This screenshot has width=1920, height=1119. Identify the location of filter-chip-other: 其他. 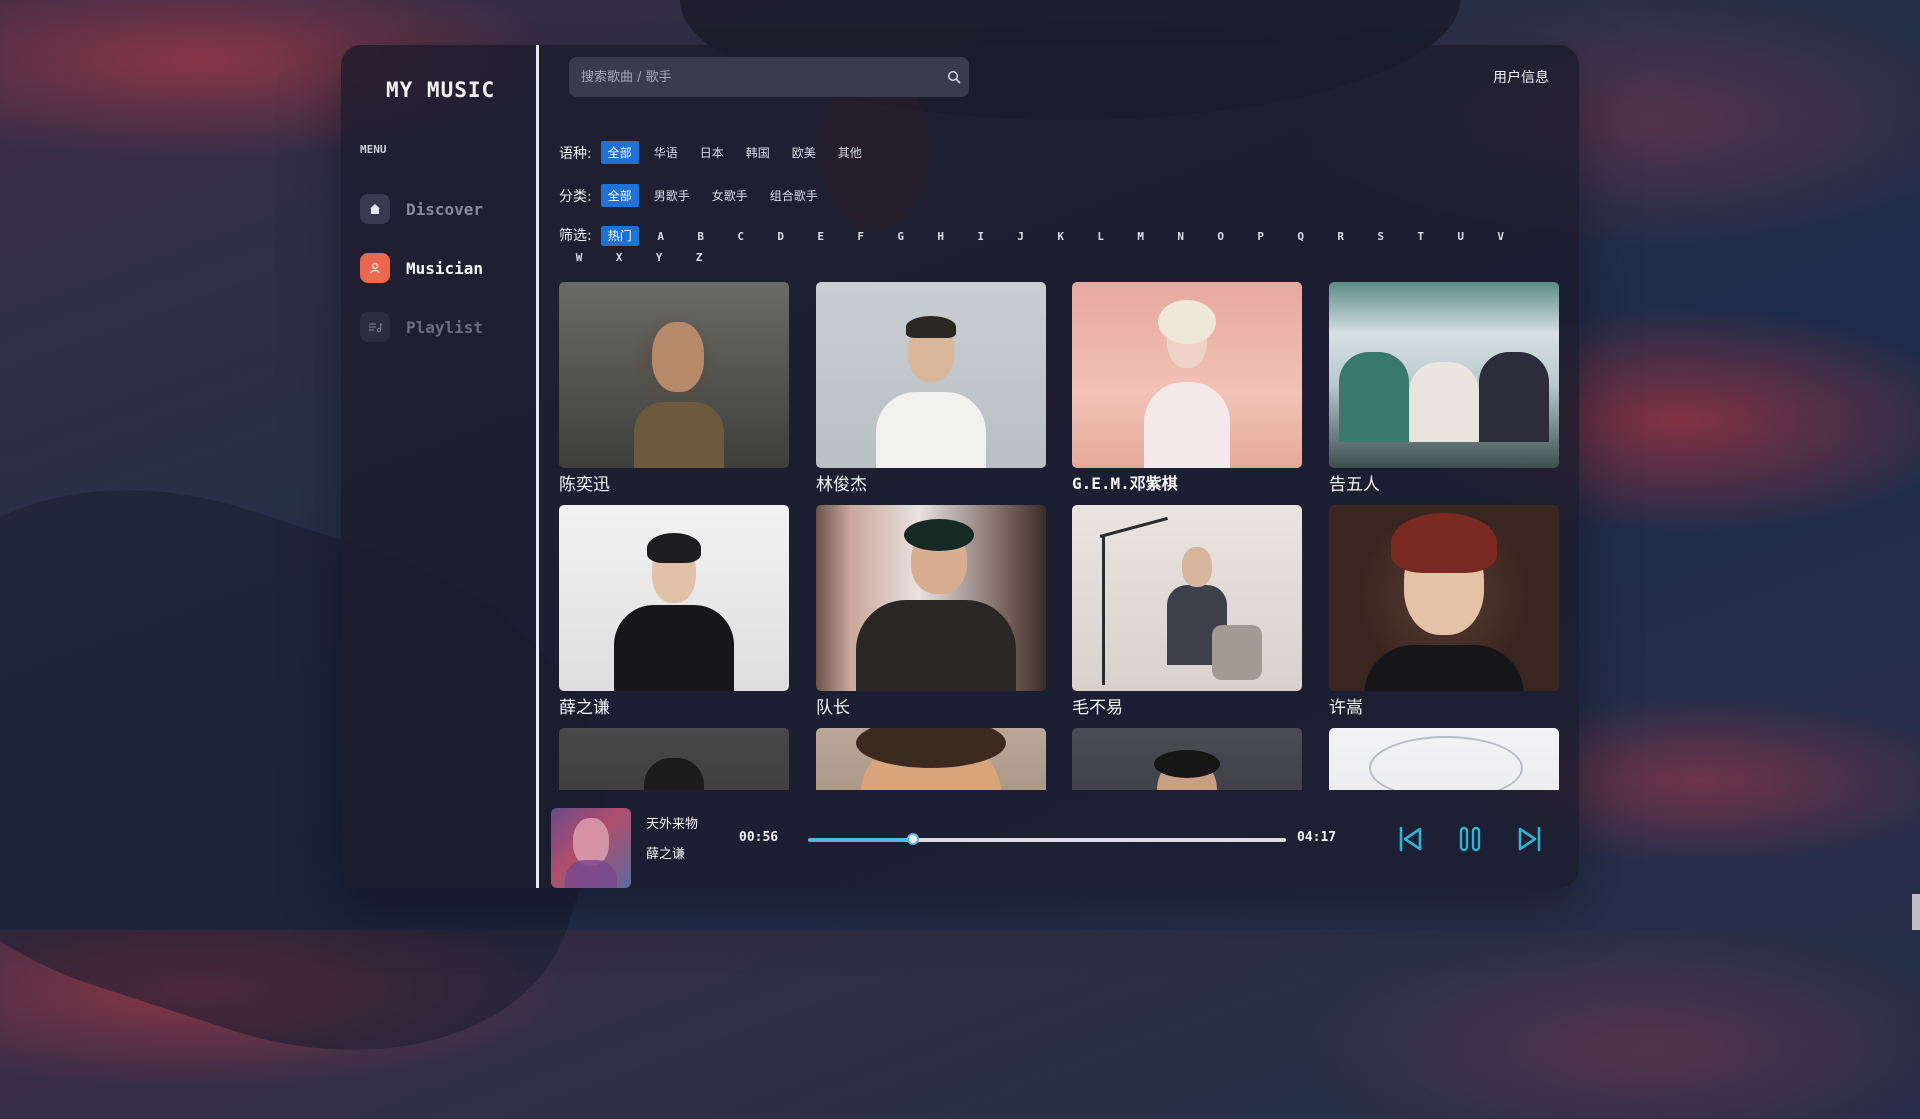
(850, 152).